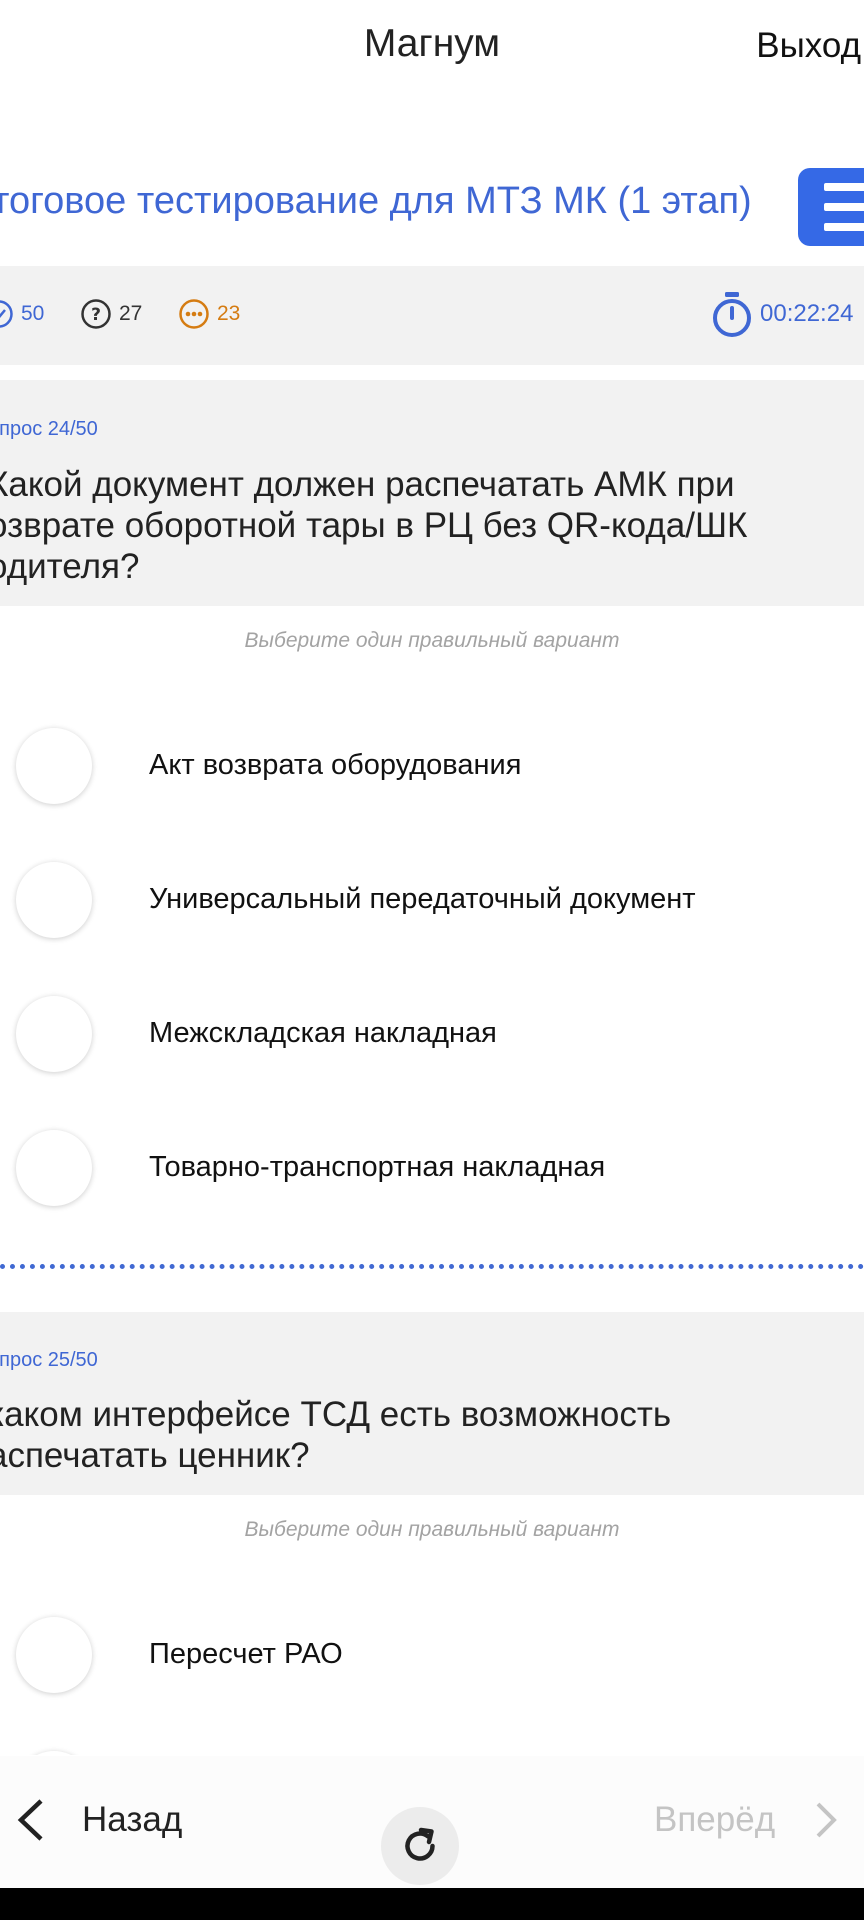 This screenshot has height=1920, width=864. What do you see at coordinates (30, 1820) in the screenshot?
I see `chevron-left-icon` at bounding box center [30, 1820].